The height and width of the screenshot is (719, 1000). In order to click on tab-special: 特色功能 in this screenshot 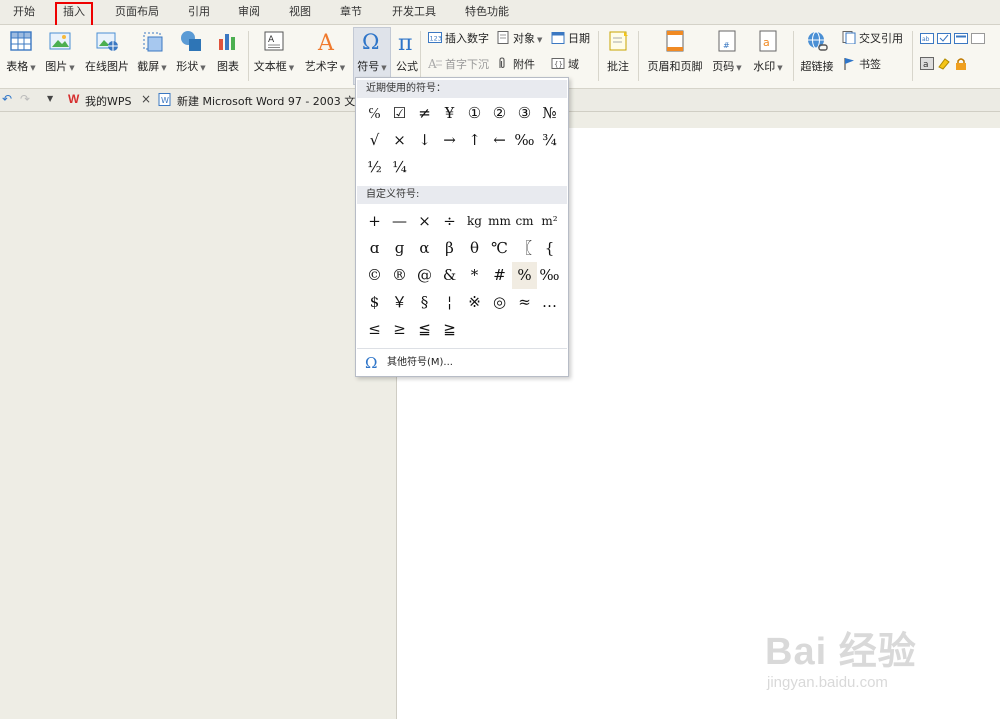, I will do `click(487, 12)`.